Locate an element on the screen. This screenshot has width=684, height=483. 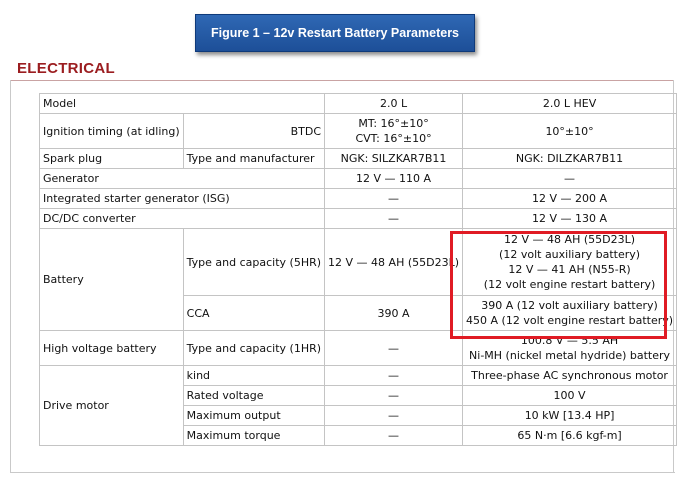
isg-2l: — is located at coordinates (394, 198).